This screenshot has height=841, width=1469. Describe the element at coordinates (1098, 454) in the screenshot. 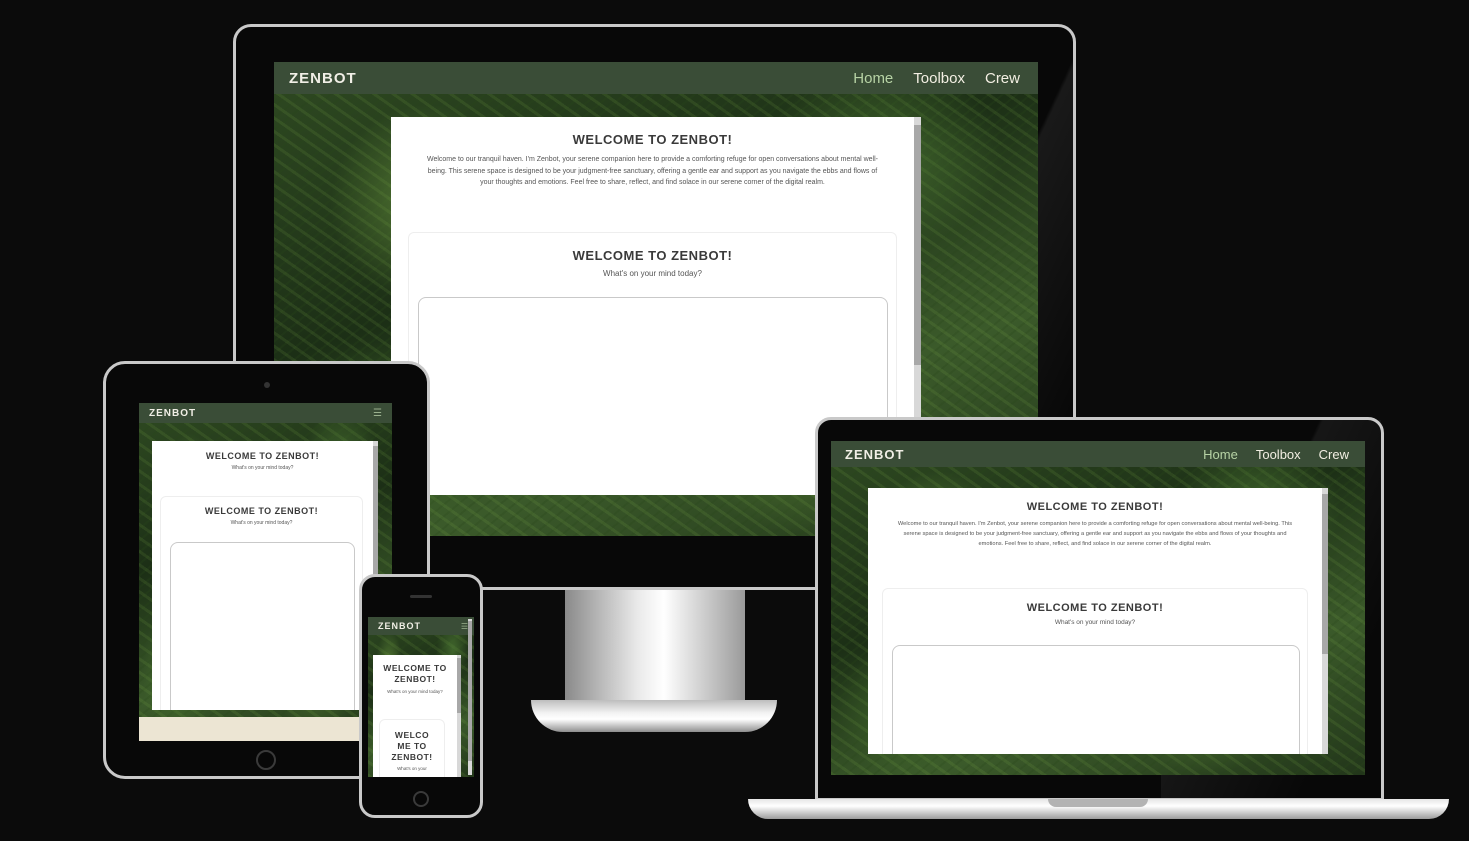

I see `laptop-navbar: ZENBOT Home Toolbox Crew` at that location.